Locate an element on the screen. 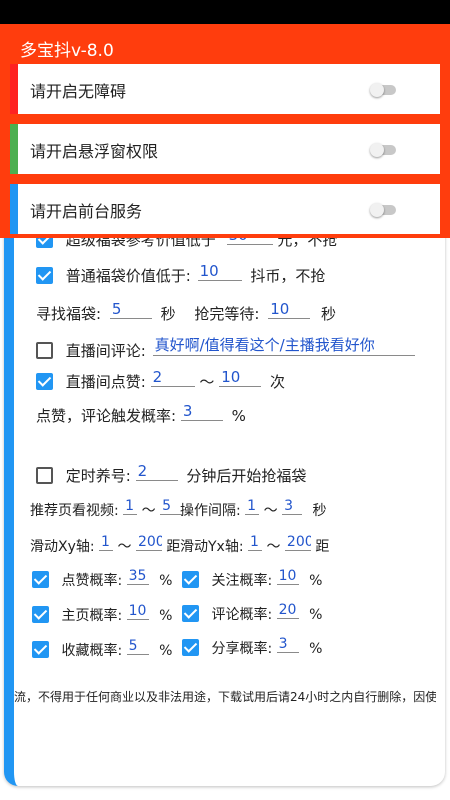 This screenshot has width=450, height=800. timed-nurture-checkbox is located at coordinates (44, 475).